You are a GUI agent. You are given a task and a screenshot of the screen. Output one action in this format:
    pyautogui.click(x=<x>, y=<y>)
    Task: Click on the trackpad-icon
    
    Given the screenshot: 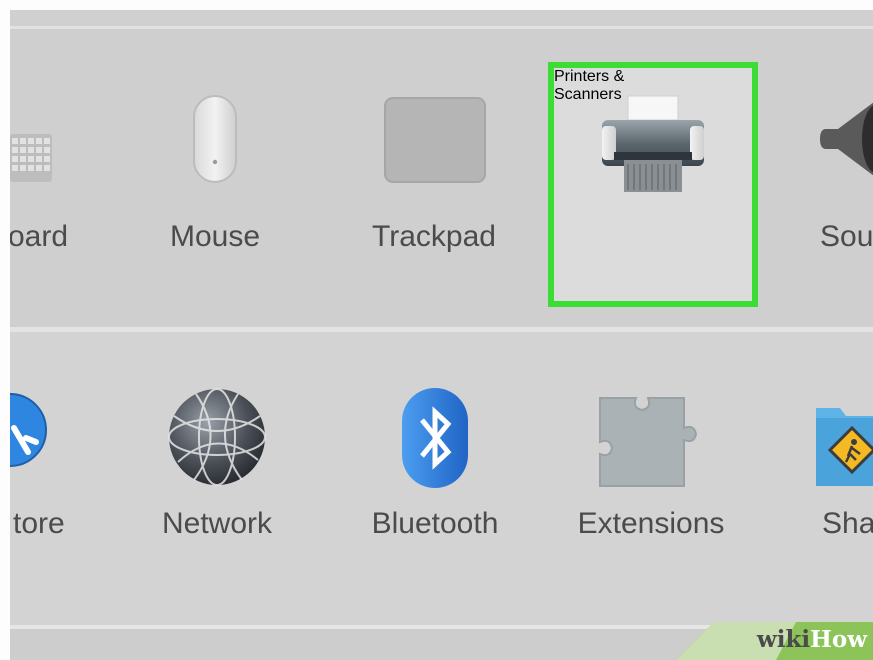 What is the action you would take?
    pyautogui.click(x=435, y=140)
    